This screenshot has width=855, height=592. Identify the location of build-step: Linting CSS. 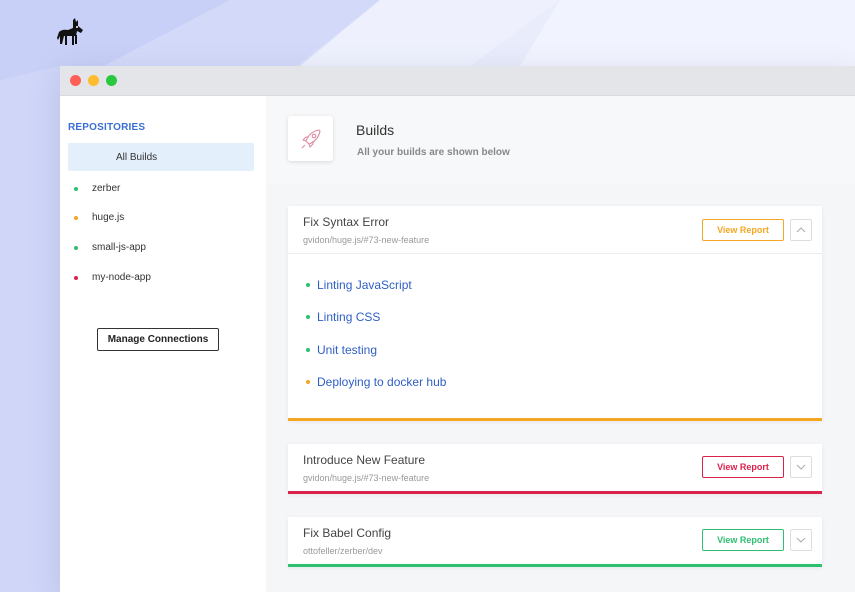
(343, 317).